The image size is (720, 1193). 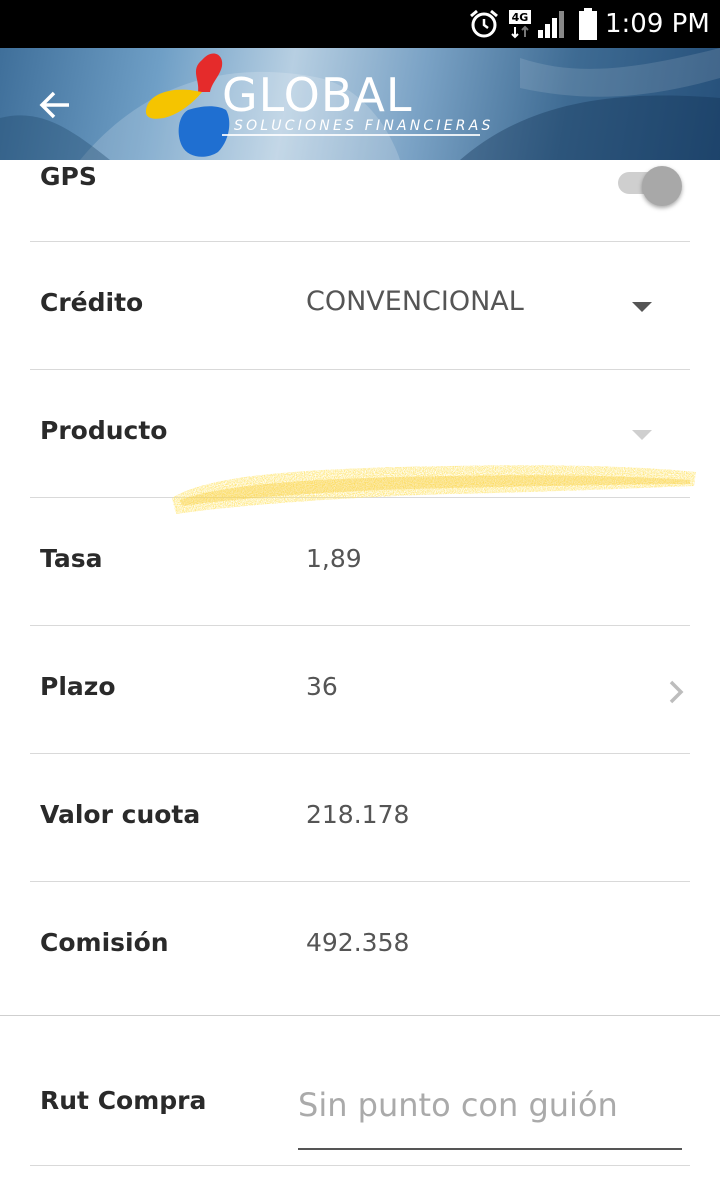 I want to click on chevron-right-icon, so click(x=676, y=692).